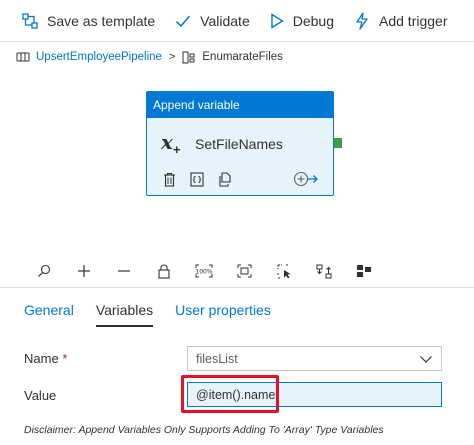 This screenshot has height=445, width=474. What do you see at coordinates (177, 149) in the screenshot?
I see `variable-plus-icon: +` at bounding box center [177, 149].